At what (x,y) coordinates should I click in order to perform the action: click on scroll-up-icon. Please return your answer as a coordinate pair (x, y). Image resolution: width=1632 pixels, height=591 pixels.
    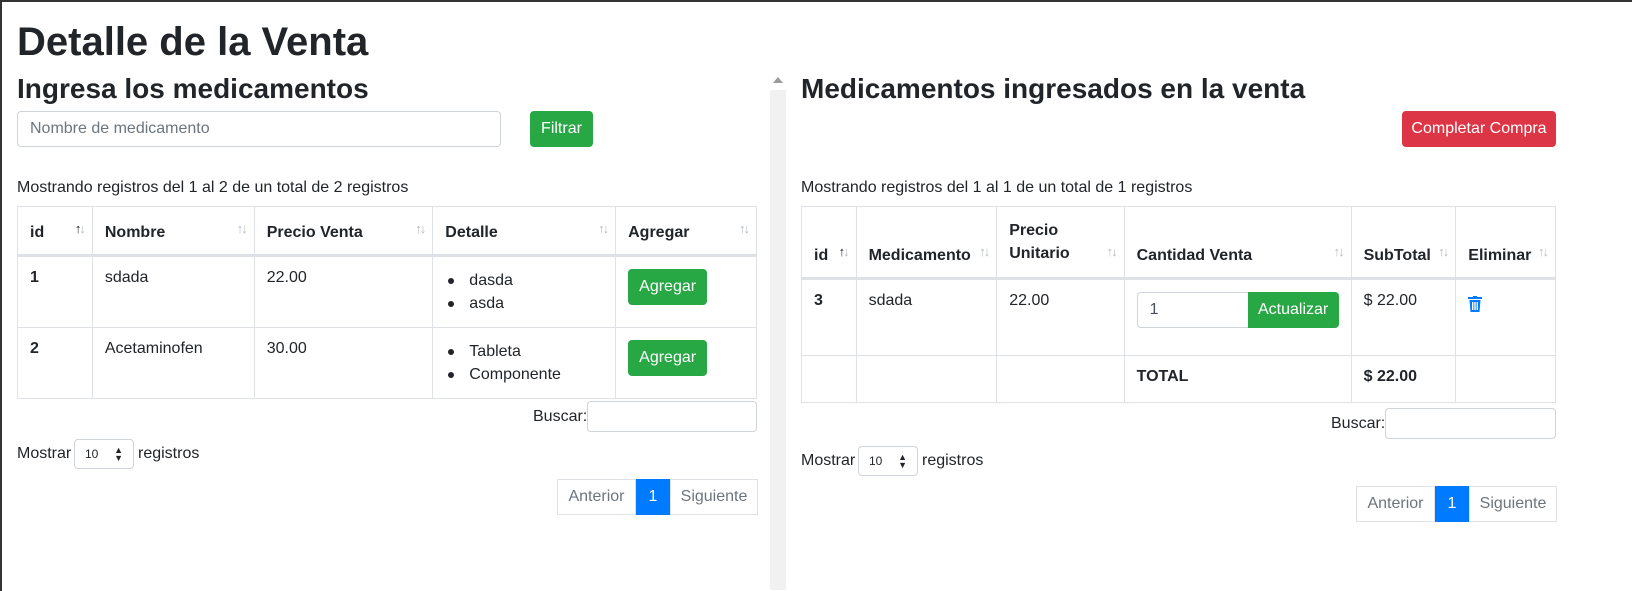
    Looking at the image, I should click on (778, 80).